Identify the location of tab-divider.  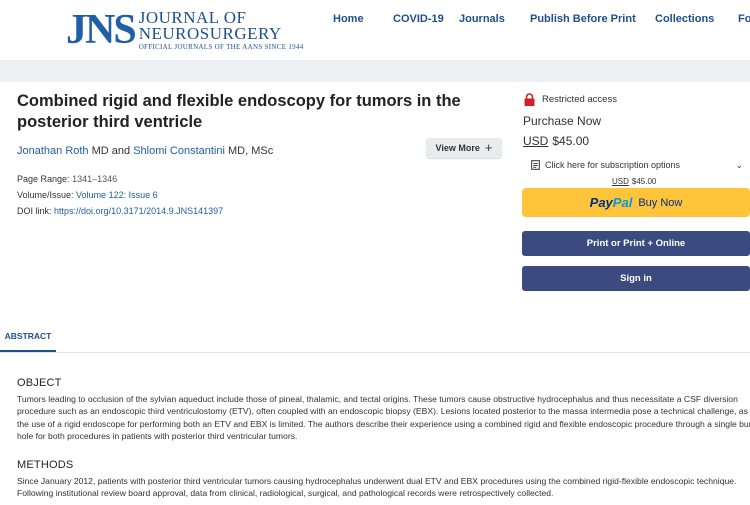
(375, 352).